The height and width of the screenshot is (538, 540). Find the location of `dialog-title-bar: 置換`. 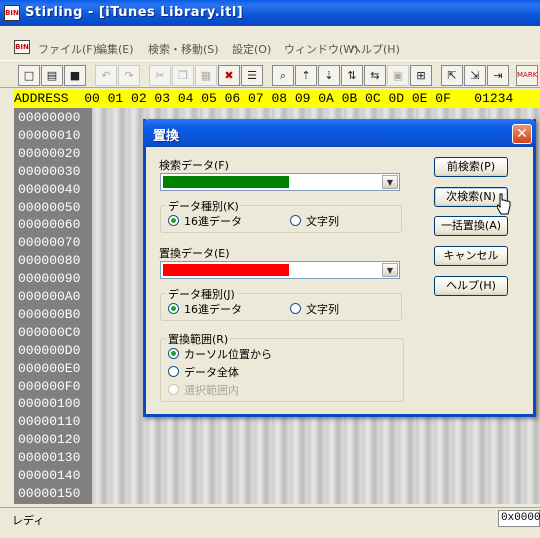

dialog-title-bar: 置換 is located at coordinates (339, 133).